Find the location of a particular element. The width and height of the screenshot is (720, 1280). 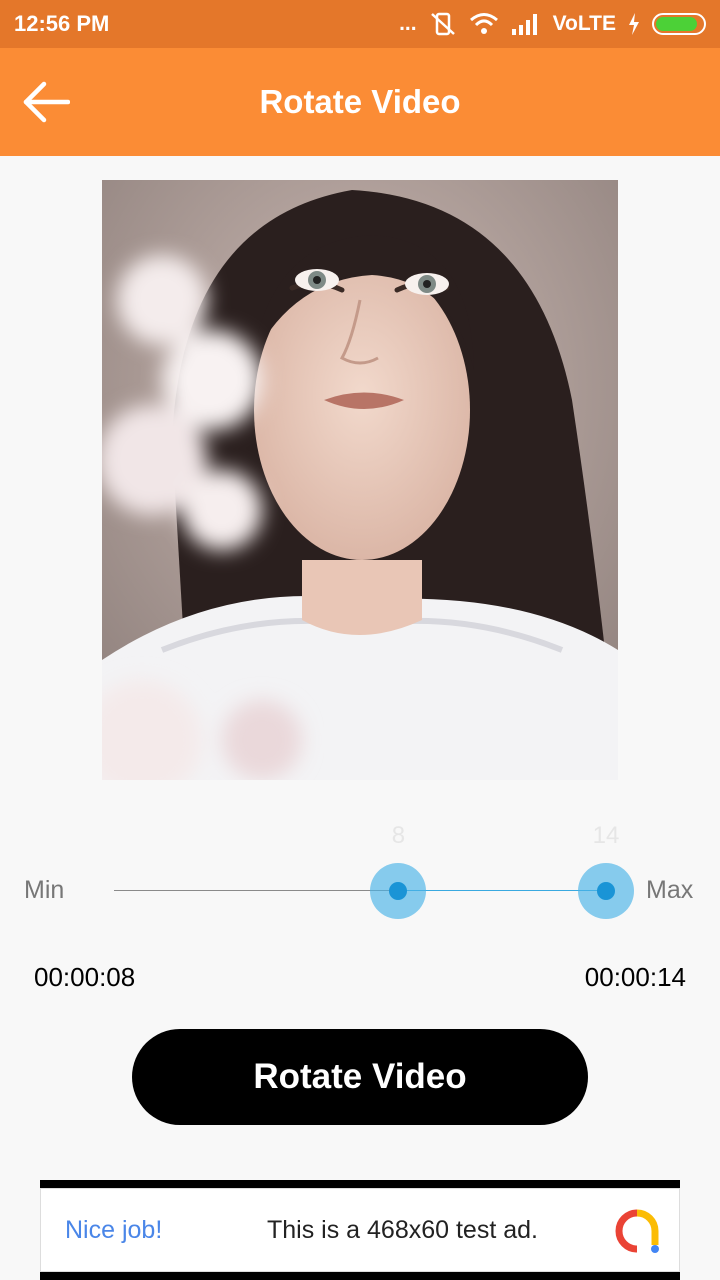

start-time: 00:00:08 is located at coordinates (85, 977).